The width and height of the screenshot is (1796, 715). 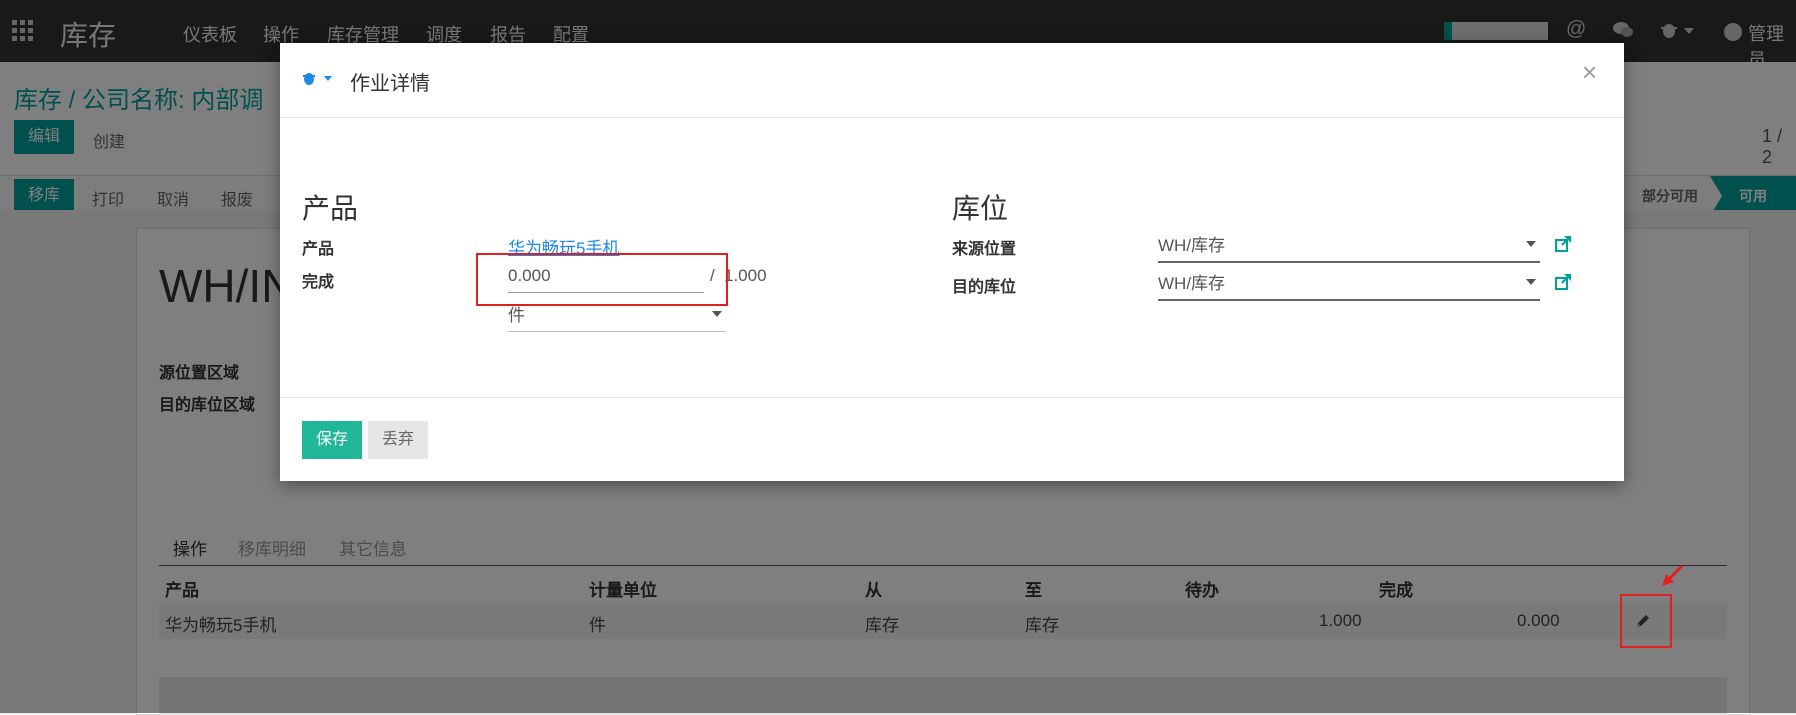 I want to click on source-location-label: 来源位置, so click(x=984, y=249).